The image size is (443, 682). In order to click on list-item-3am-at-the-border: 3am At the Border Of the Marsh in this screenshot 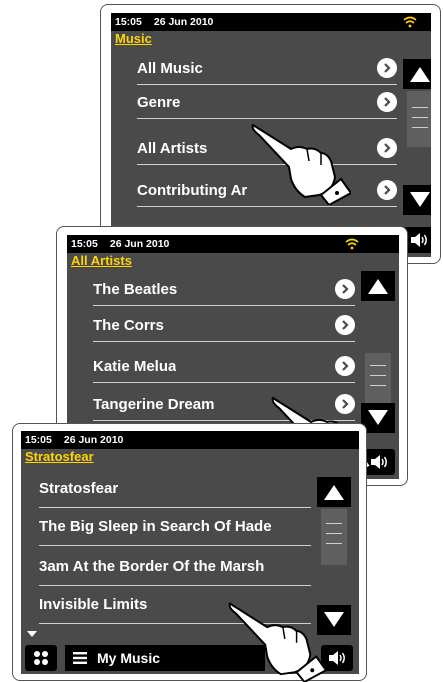, I will do `click(177, 566)`.